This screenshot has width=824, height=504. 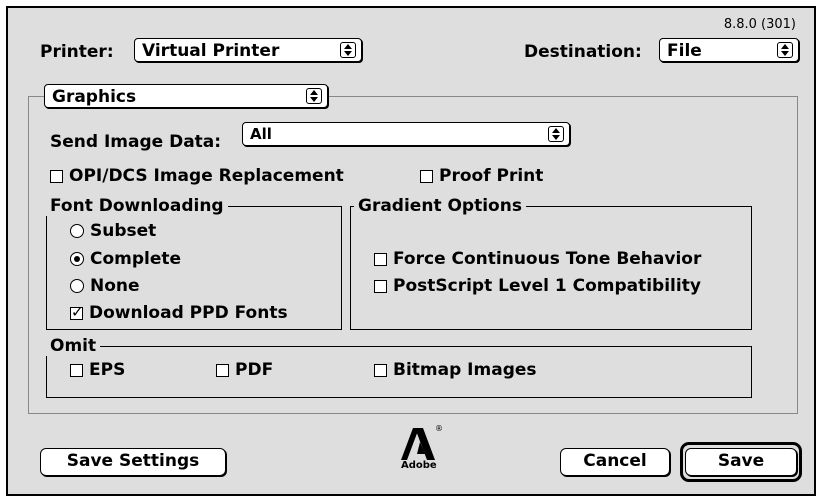 I want to click on radio-subset-label: Subset, so click(x=123, y=231).